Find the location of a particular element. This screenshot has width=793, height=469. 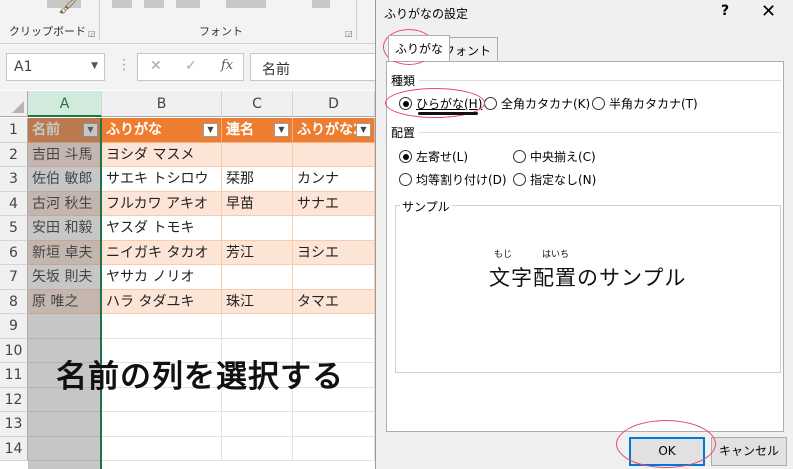

cell-d13 is located at coordinates (334, 424).